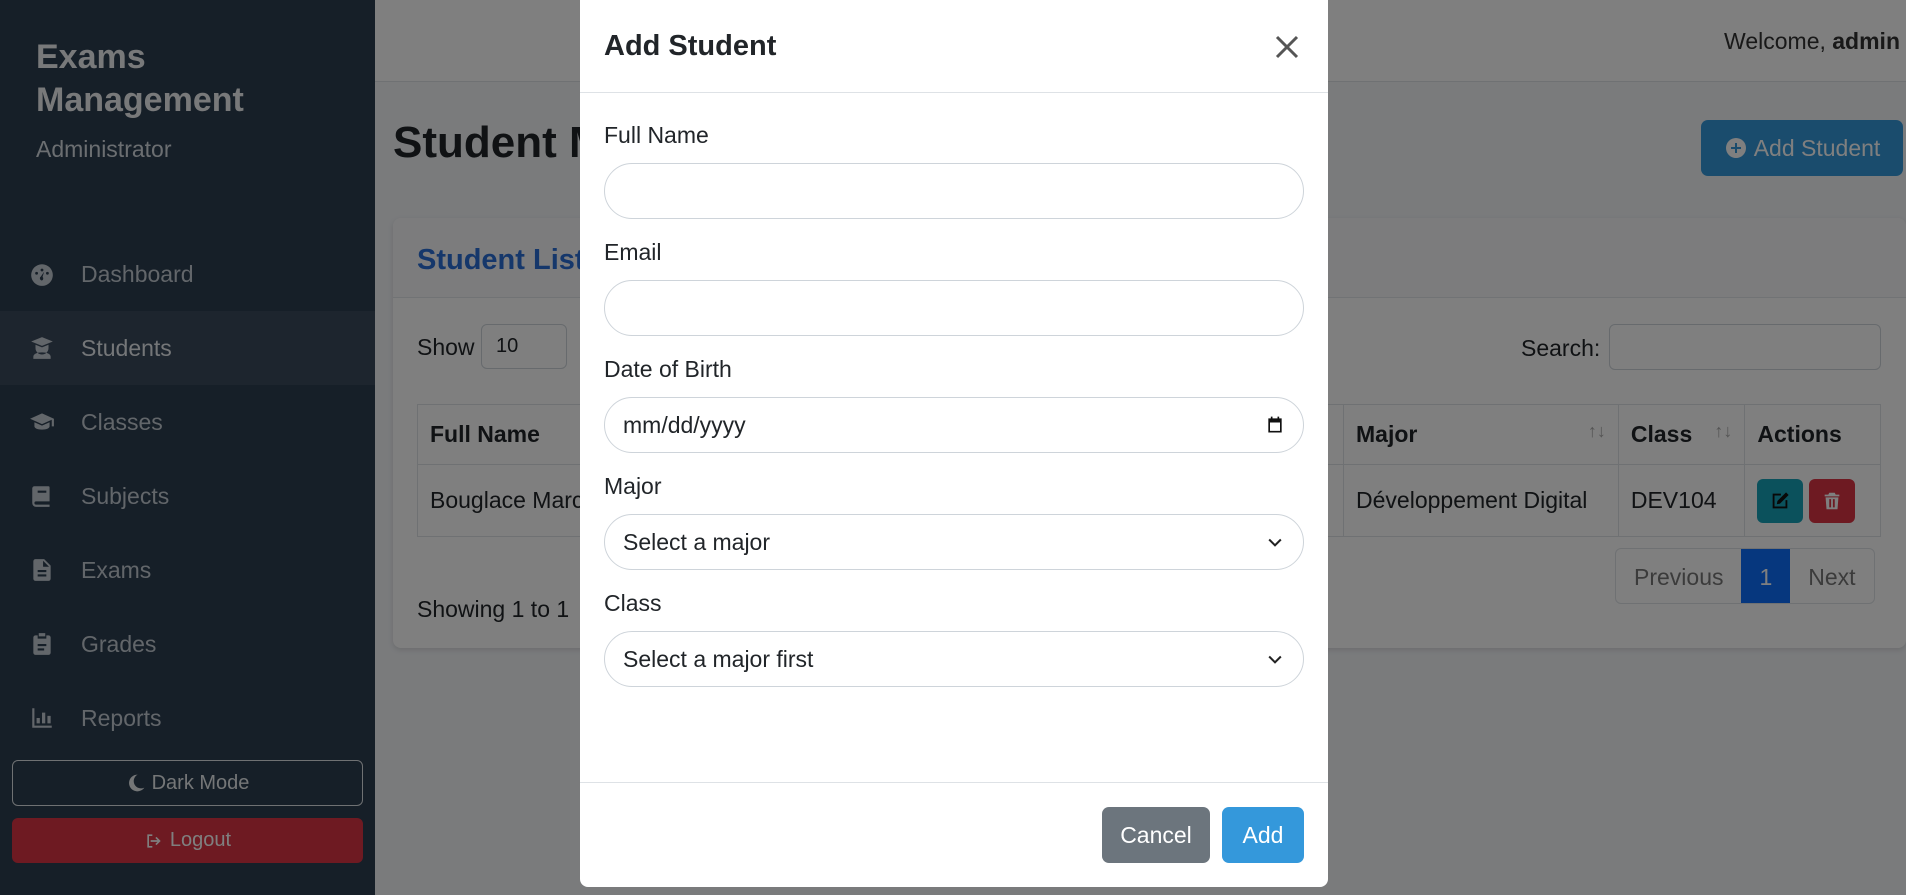 Image resolution: width=1906 pixels, height=895 pixels. I want to click on full-name-label: Full Name, so click(656, 135).